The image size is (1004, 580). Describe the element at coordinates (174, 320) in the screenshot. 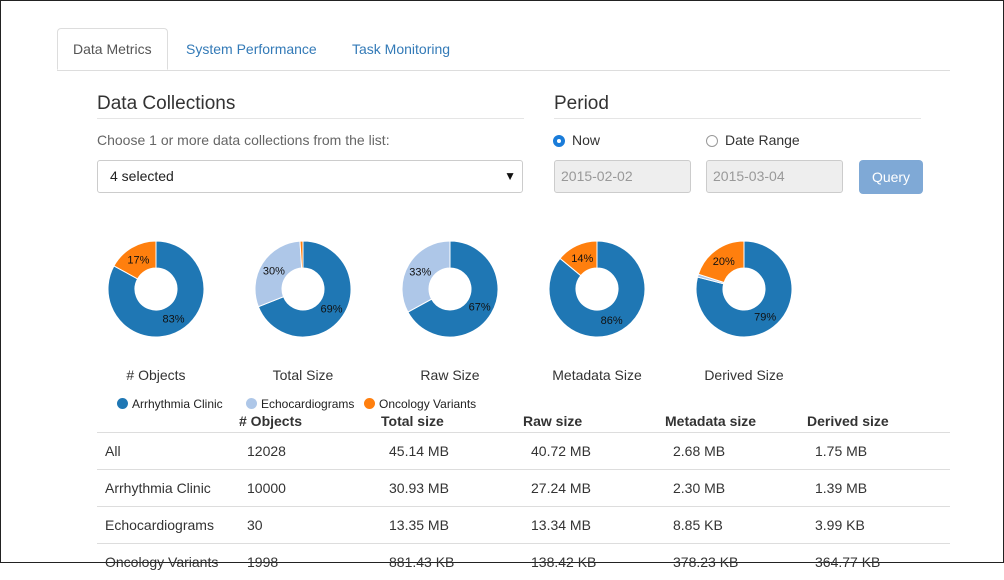

I see `slice-label: 83%` at that location.